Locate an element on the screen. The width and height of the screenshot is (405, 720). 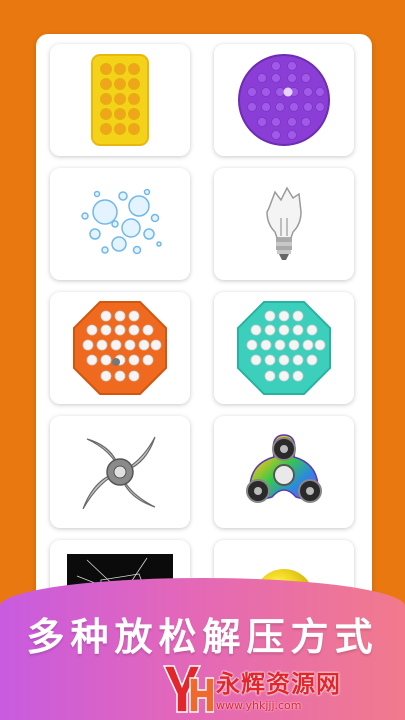
tile-shuriken is located at coordinates (120, 472).